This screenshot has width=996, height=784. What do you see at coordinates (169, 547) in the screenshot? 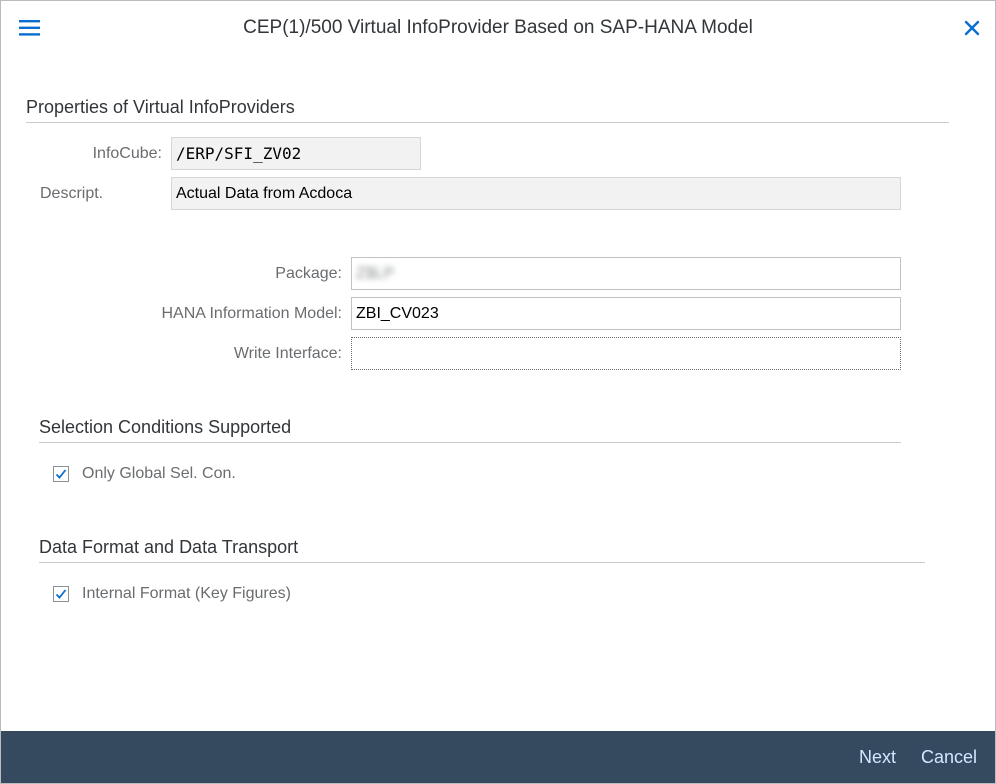
I see `transport-heading: Data Format and Data Transport` at bounding box center [169, 547].